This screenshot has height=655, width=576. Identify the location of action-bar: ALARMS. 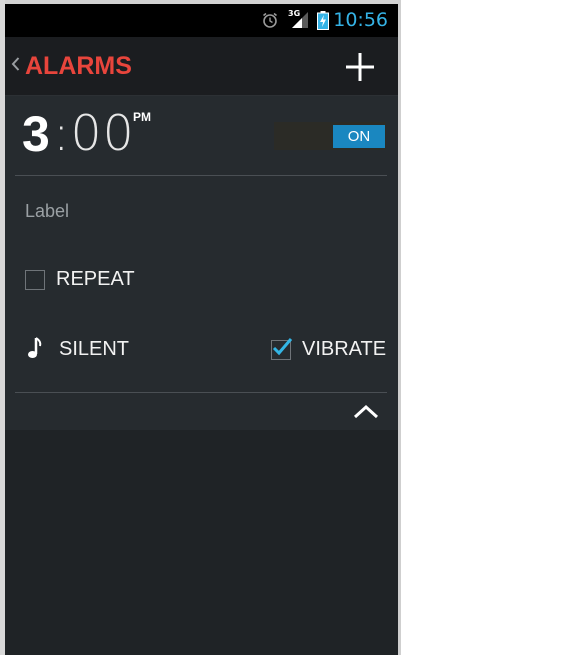
(201, 66).